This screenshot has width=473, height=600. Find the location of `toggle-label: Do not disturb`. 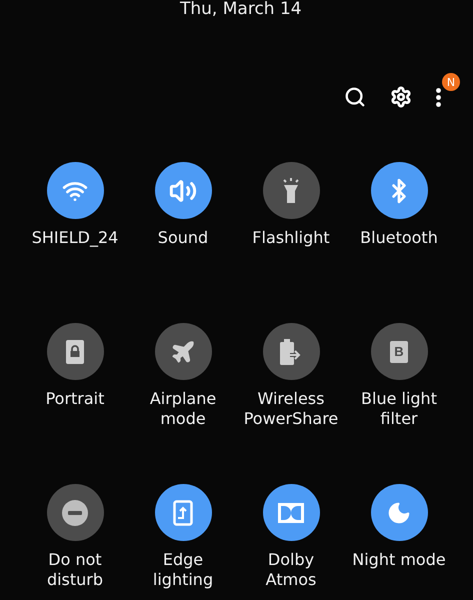

toggle-label: Do not disturb is located at coordinates (75, 570).